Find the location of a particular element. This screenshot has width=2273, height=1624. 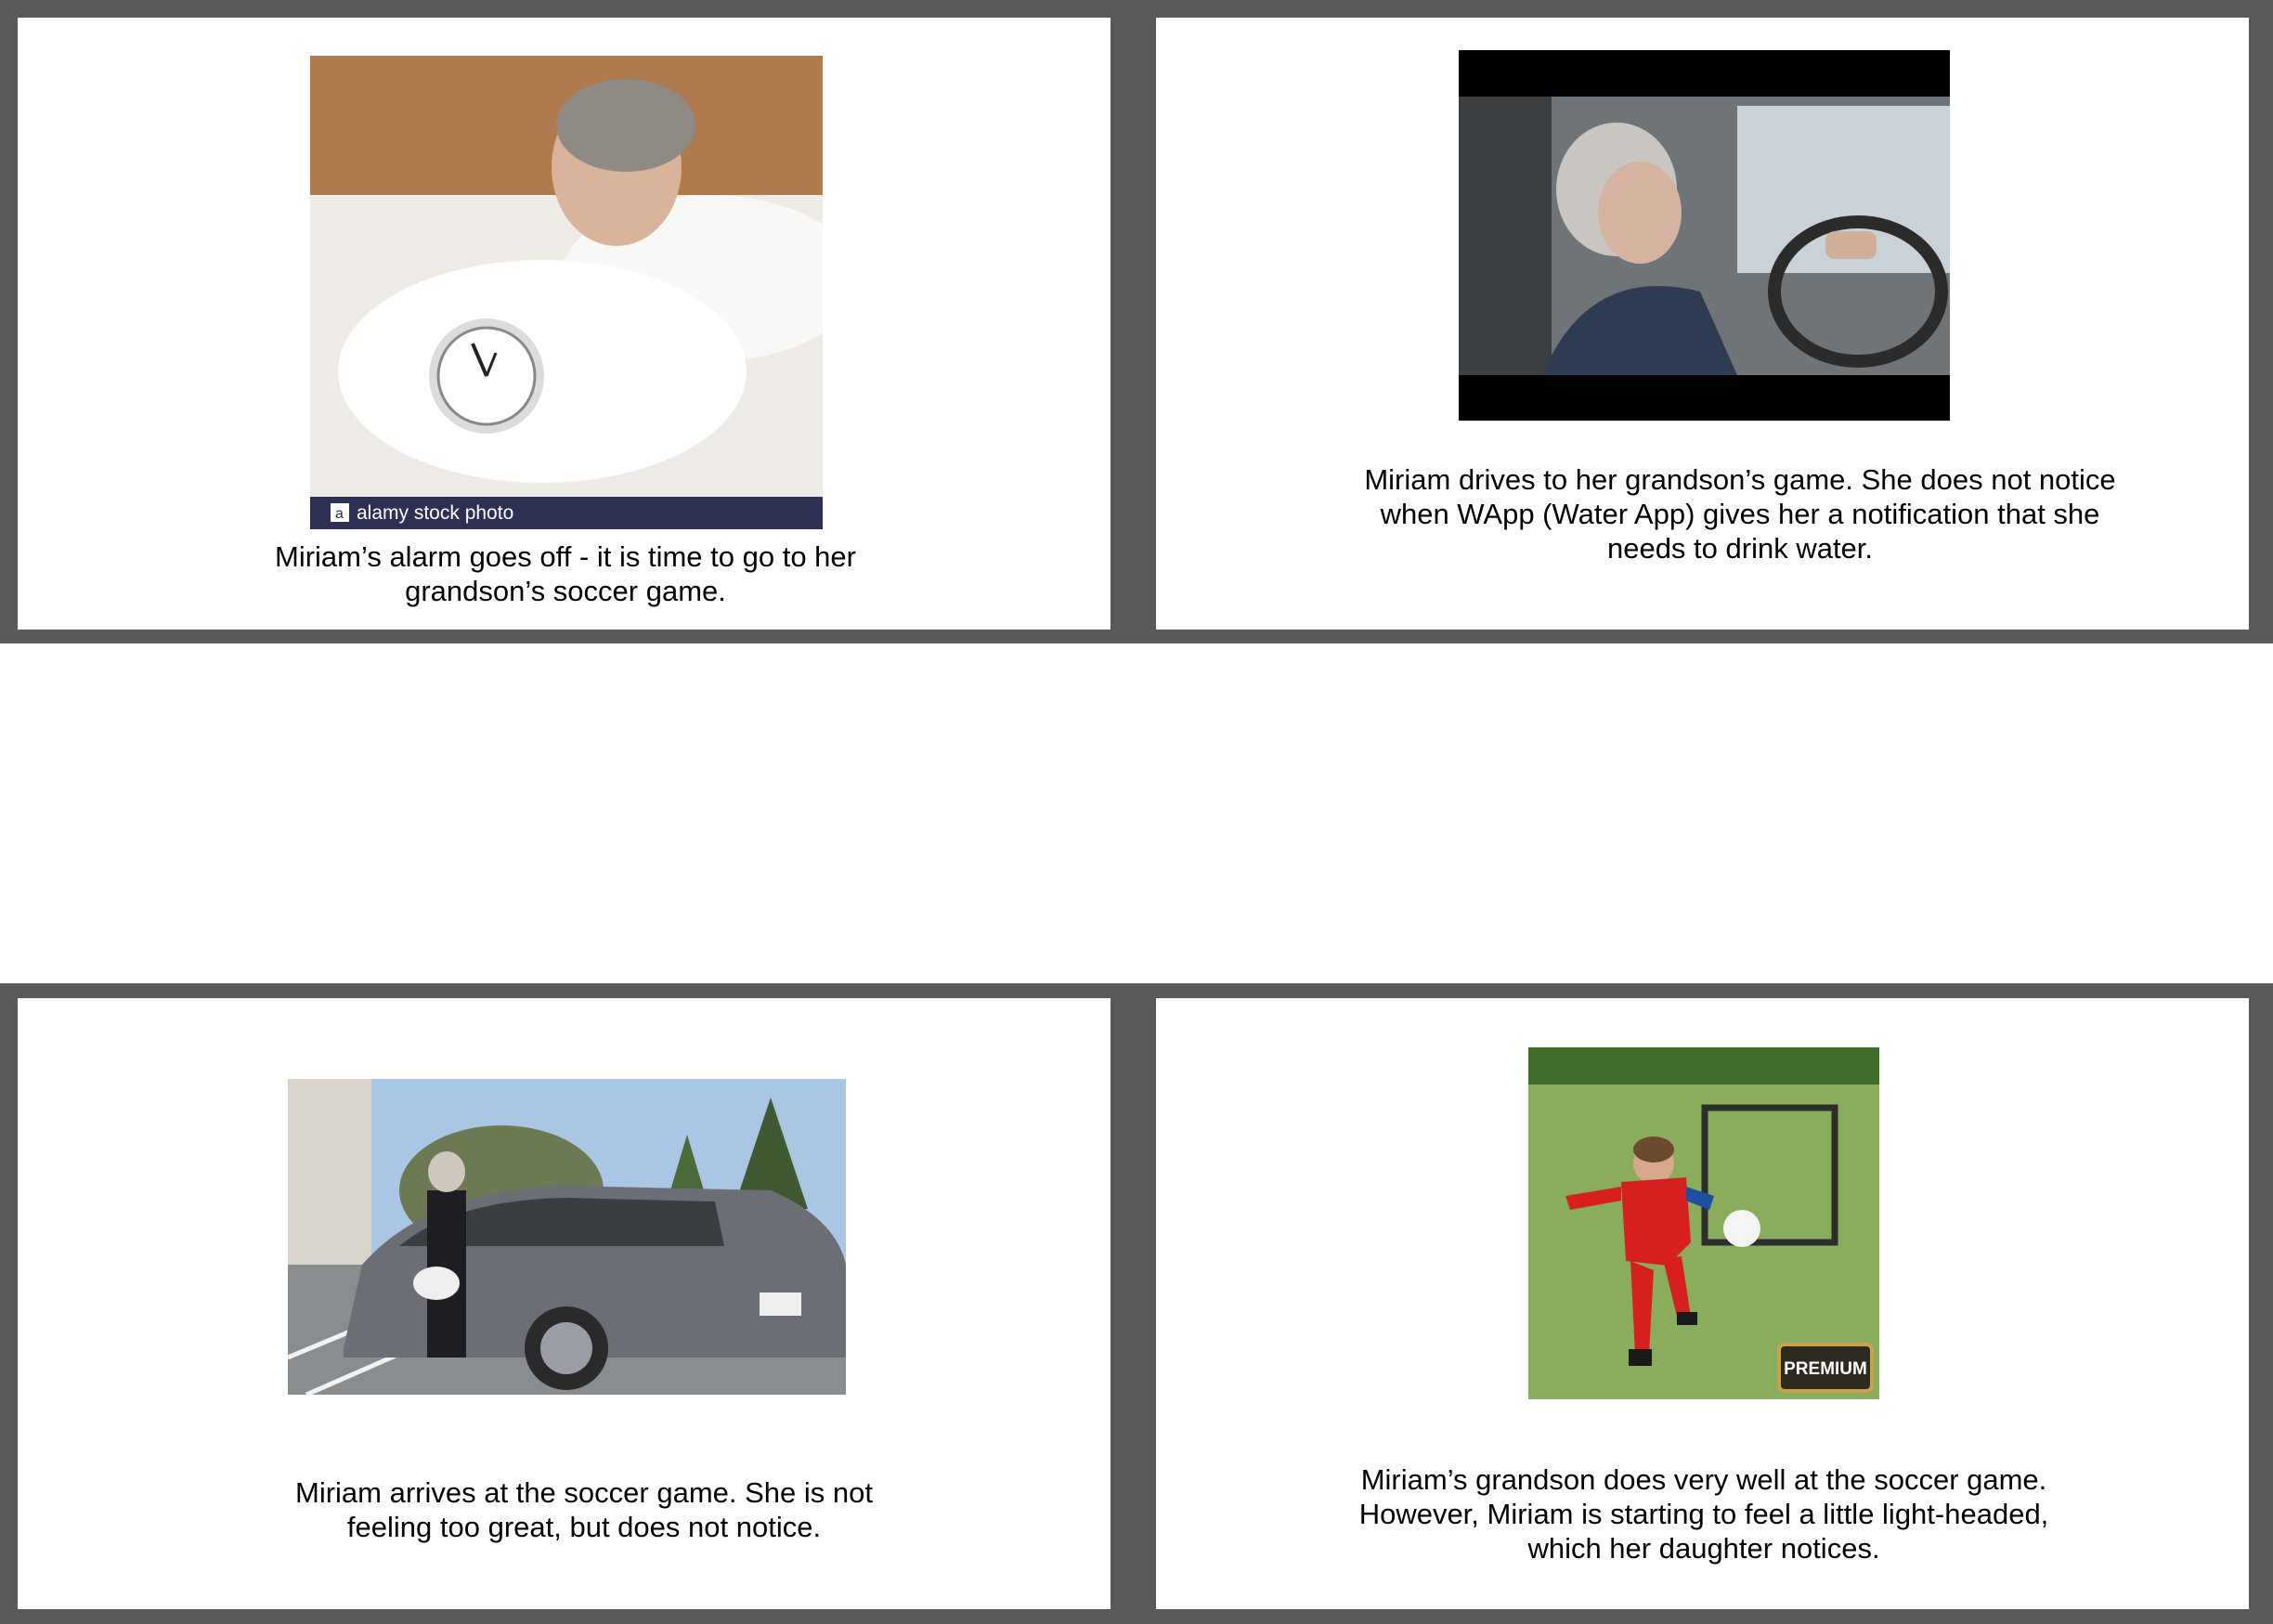

svg-text: a is located at coordinates (339, 514).